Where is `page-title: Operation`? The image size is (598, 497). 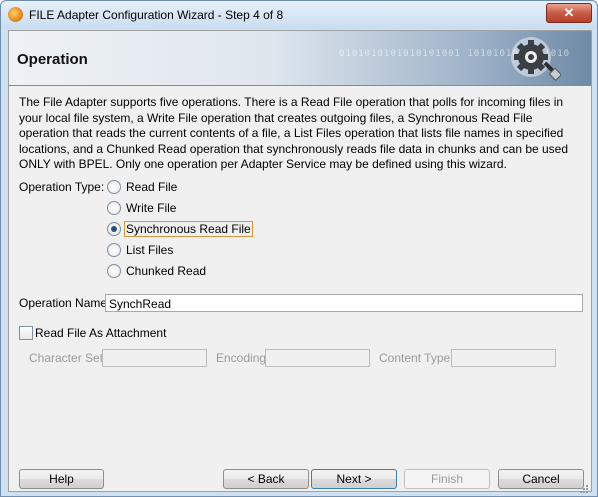 page-title: Operation is located at coordinates (52, 59).